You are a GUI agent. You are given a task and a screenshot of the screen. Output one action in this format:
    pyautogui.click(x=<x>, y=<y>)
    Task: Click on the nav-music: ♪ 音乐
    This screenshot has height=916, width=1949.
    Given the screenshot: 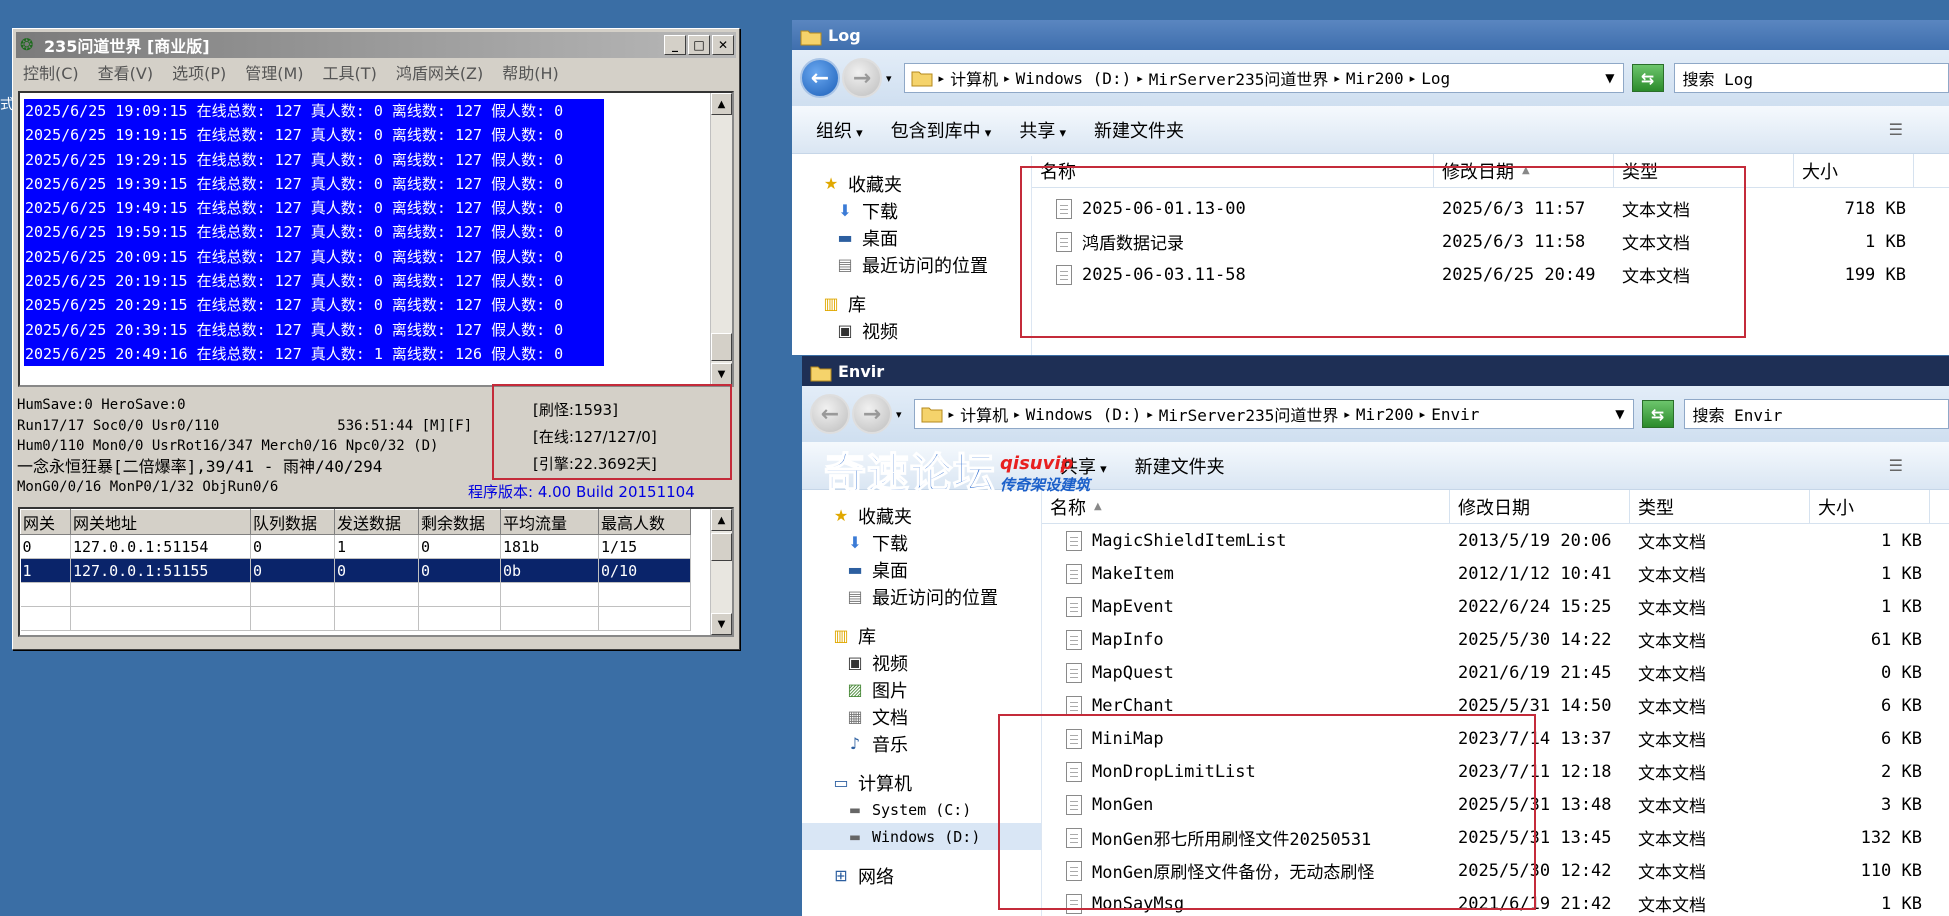 What is the action you would take?
    pyautogui.click(x=921, y=743)
    